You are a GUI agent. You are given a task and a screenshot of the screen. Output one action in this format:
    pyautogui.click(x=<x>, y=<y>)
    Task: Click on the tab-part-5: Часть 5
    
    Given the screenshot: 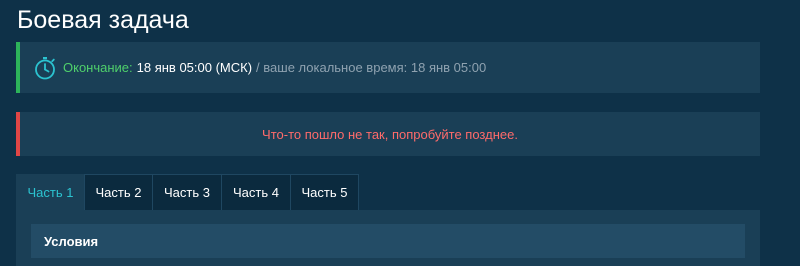 What is the action you would take?
    pyautogui.click(x=324, y=192)
    